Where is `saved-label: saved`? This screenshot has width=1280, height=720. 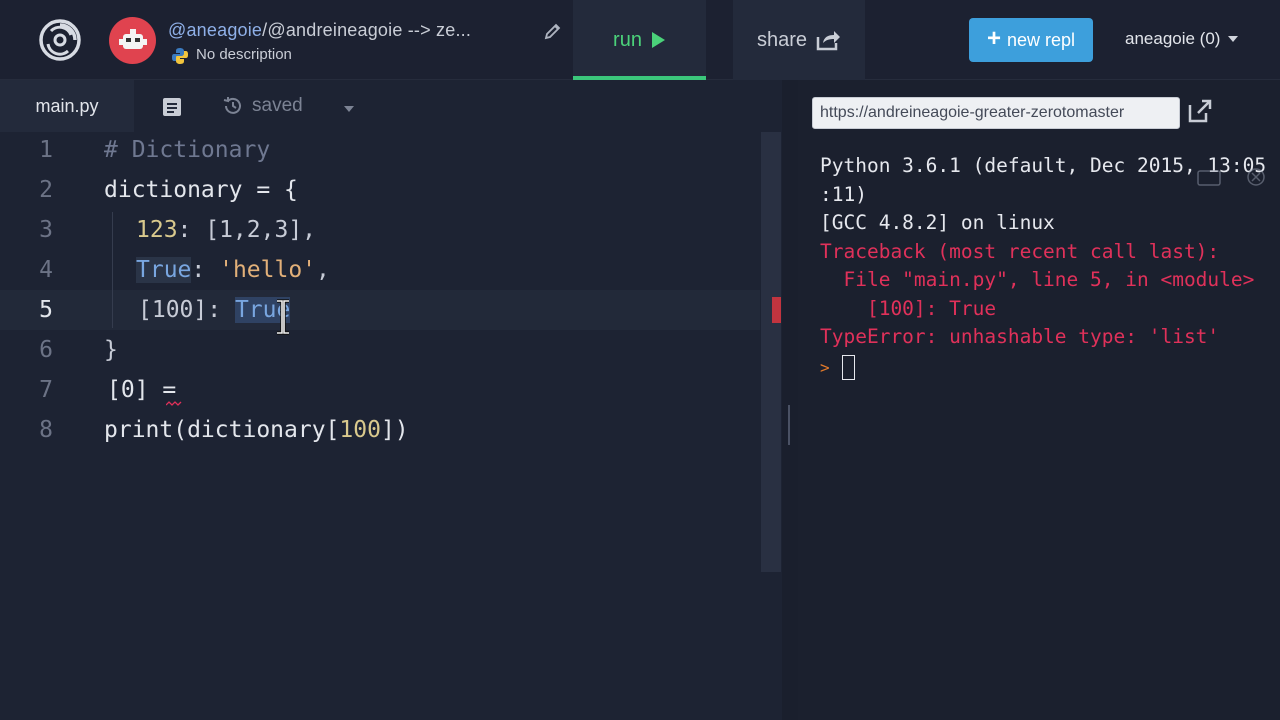
saved-label: saved is located at coordinates (277, 105).